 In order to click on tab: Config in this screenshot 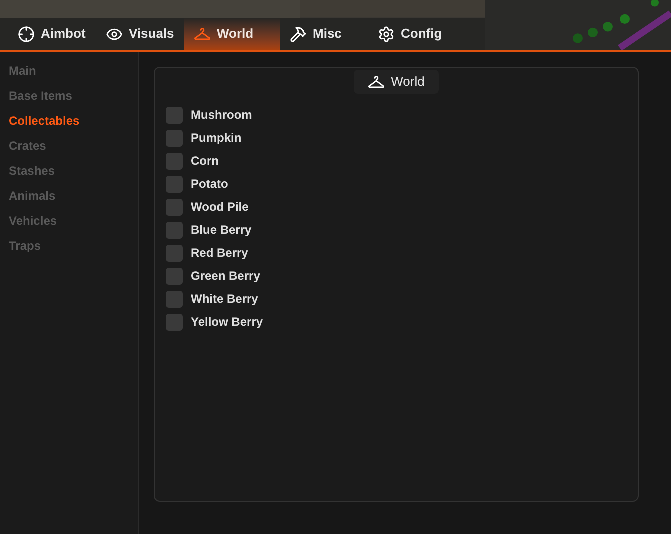, I will do `click(412, 34)`.